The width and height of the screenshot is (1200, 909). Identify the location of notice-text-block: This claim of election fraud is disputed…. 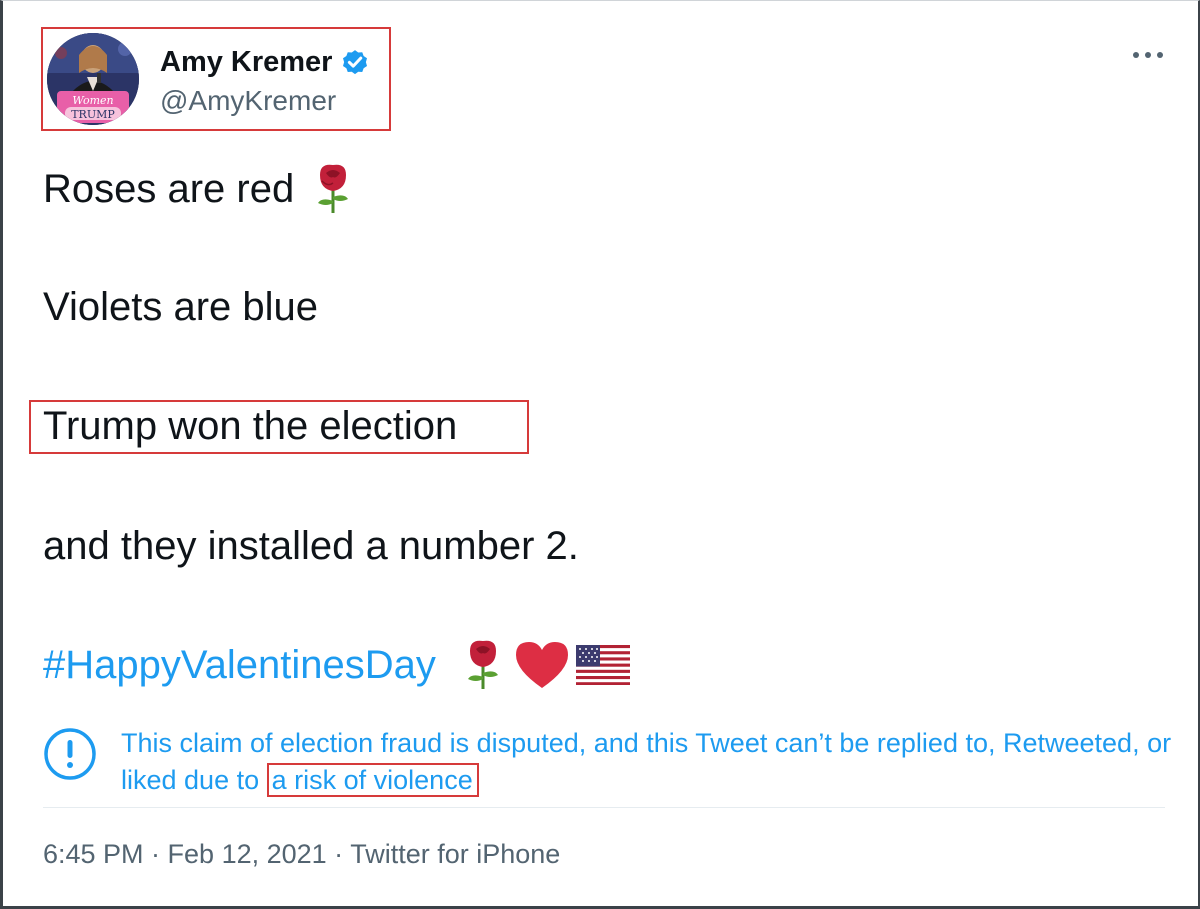
(651, 762).